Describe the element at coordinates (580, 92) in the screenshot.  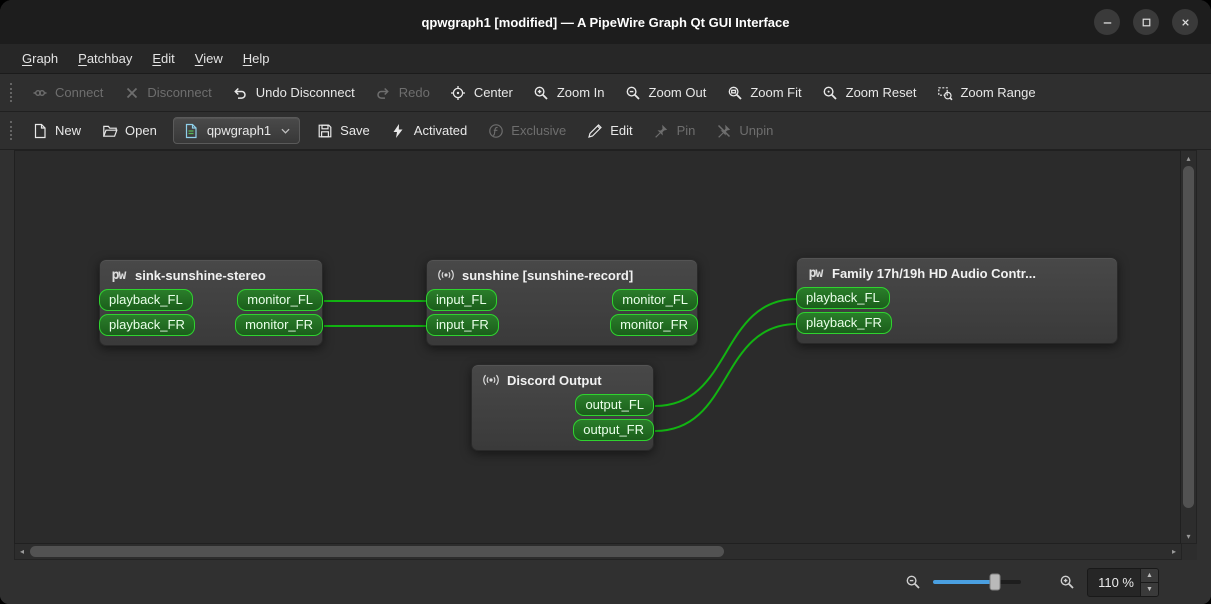
I see `toolbar-label: Zoom In` at that location.